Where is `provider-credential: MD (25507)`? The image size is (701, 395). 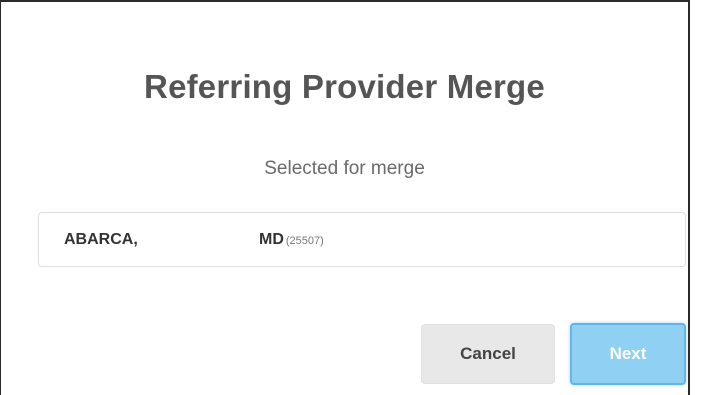 provider-credential: MD (25507) is located at coordinates (291, 240).